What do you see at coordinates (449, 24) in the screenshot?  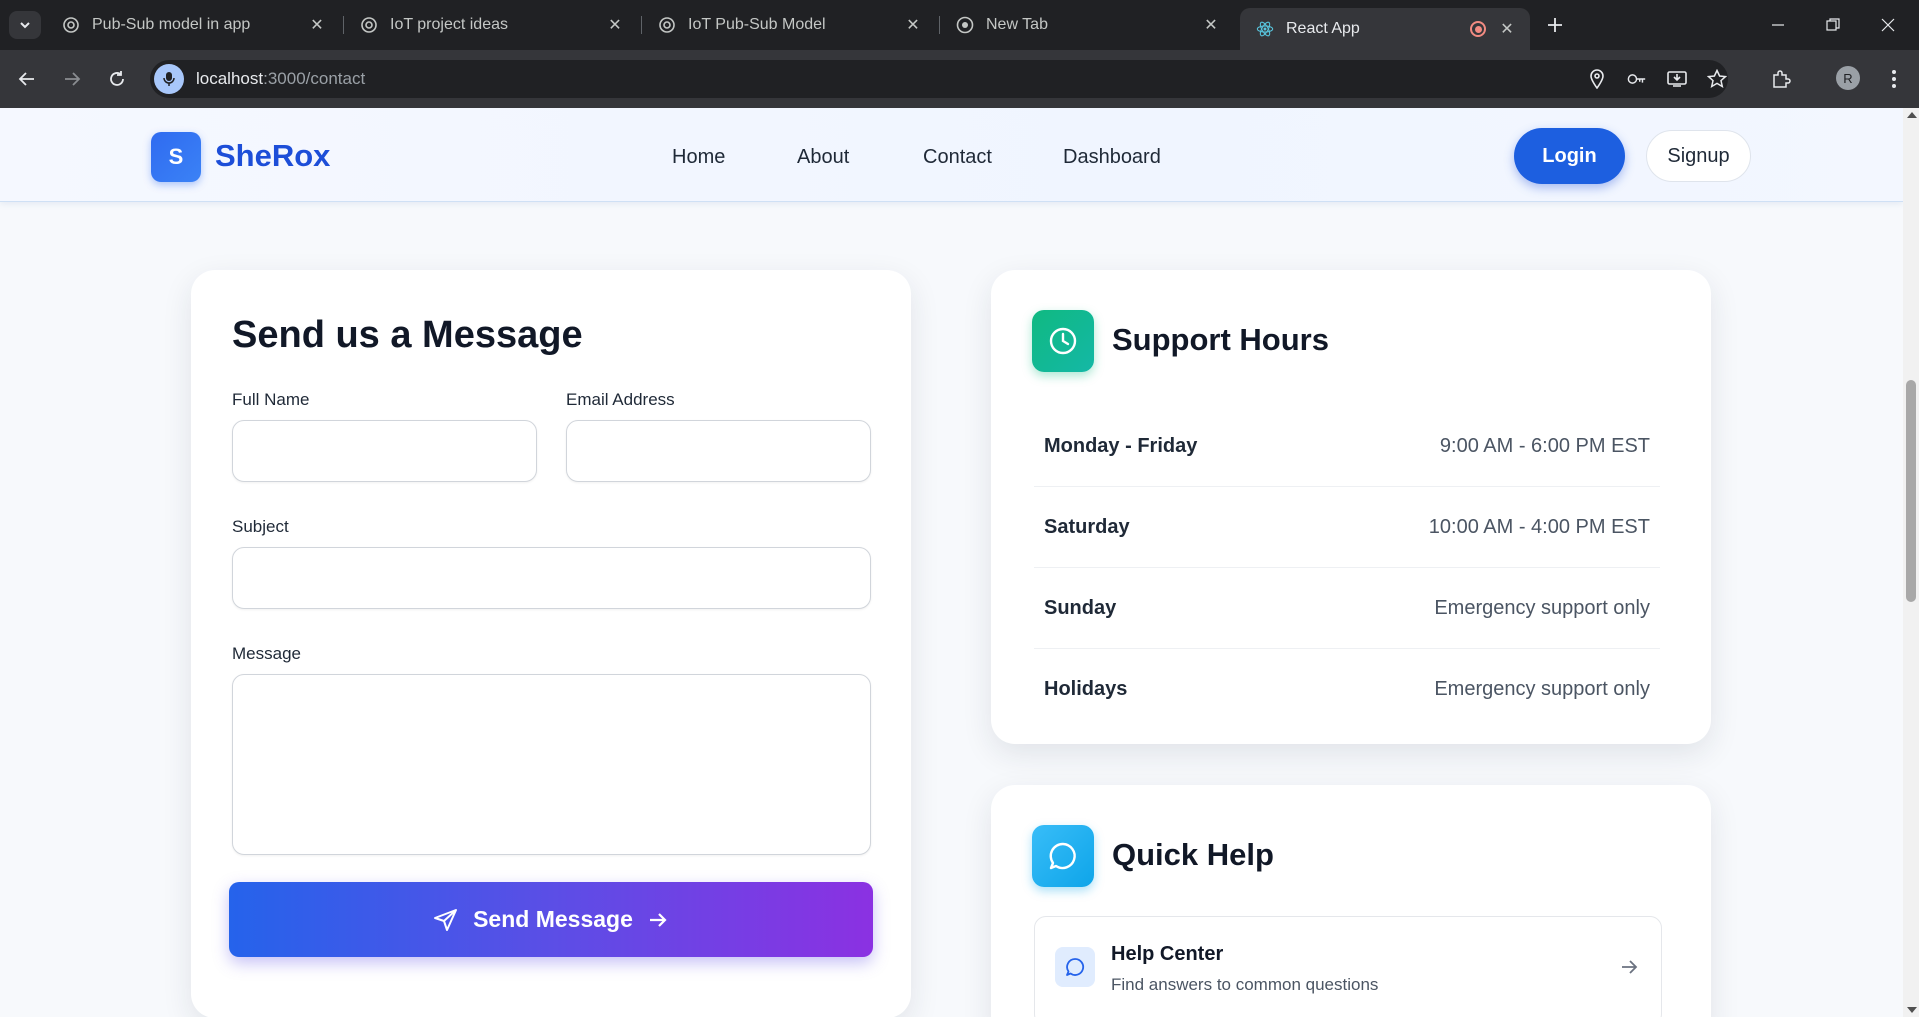 I see `tab-title: IoT project ideas` at bounding box center [449, 24].